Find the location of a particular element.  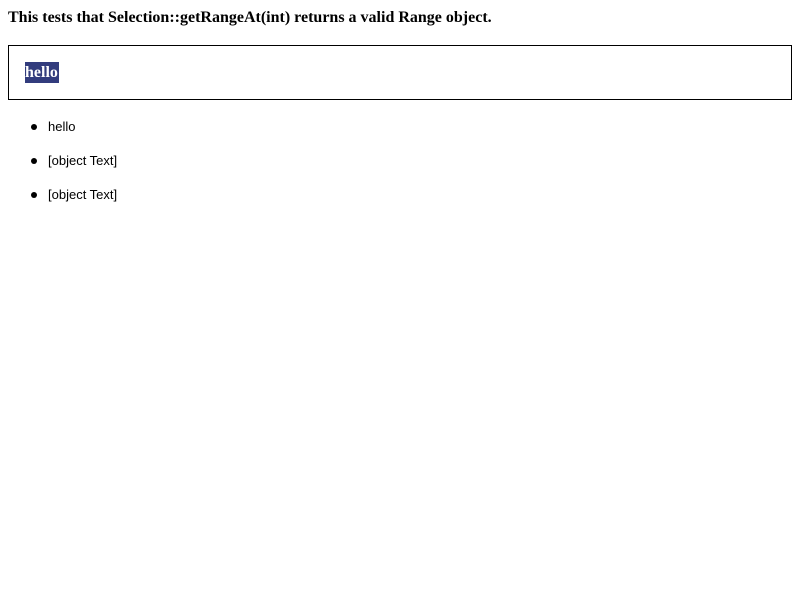

result-list: hello [object Text] [object Text] is located at coordinates (58, 169).